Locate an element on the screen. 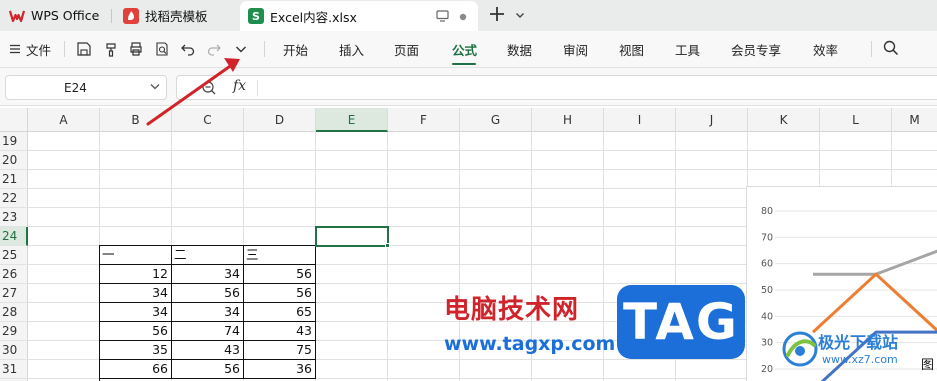  column-header-d: D is located at coordinates (280, 120).